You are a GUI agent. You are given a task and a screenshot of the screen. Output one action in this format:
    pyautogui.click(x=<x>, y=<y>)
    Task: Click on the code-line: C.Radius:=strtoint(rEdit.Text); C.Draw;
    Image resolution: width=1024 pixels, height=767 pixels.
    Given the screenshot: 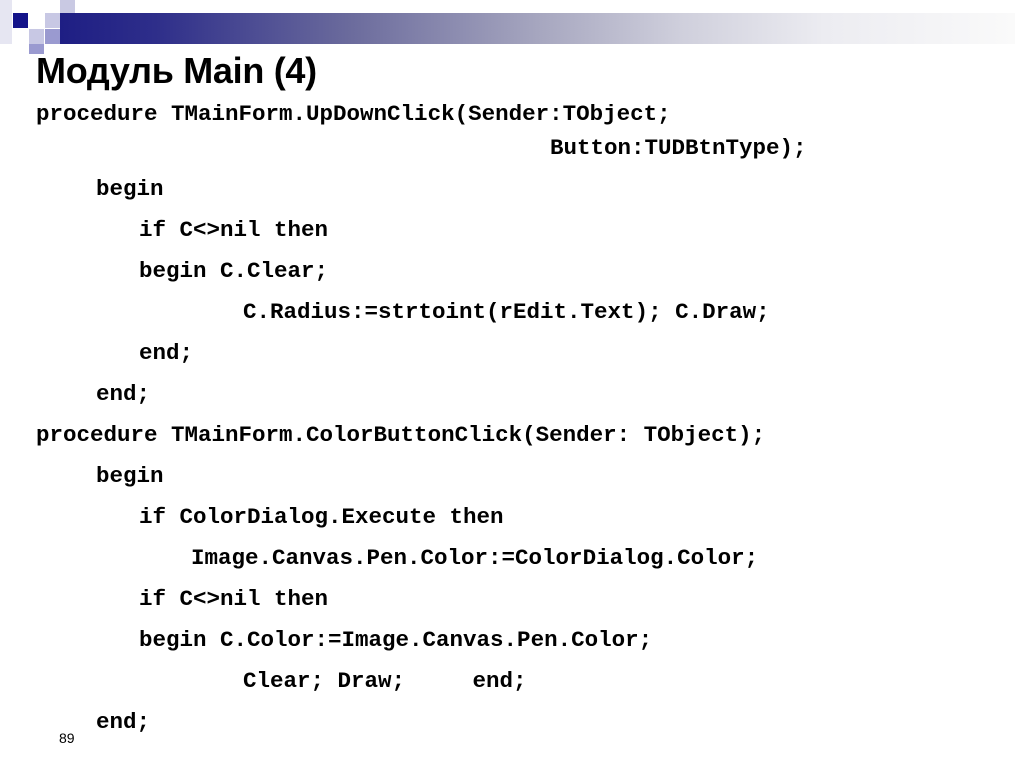 What is the action you would take?
    pyautogui.click(x=506, y=312)
    